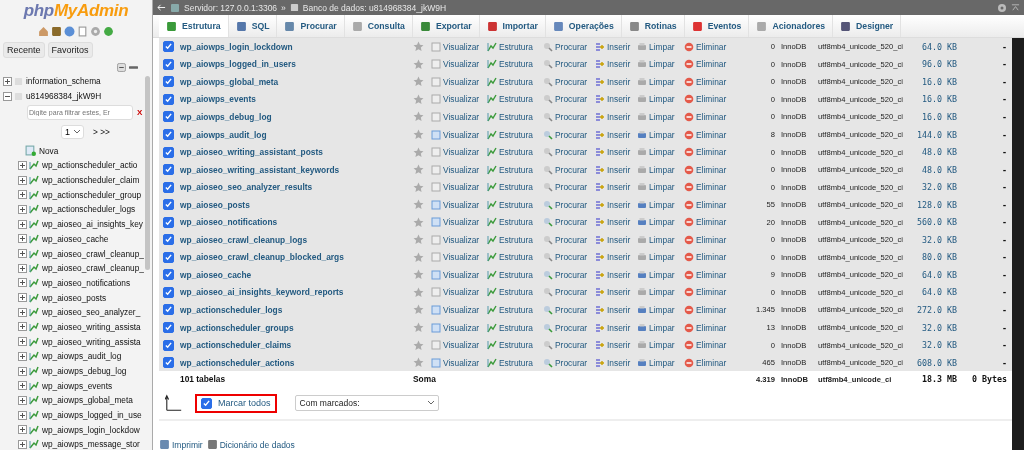 This screenshot has height=450, width=1024. Describe the element at coordinates (92, 415) in the screenshot. I see `table-link: wp_aiowps_logged_in_use` at that location.